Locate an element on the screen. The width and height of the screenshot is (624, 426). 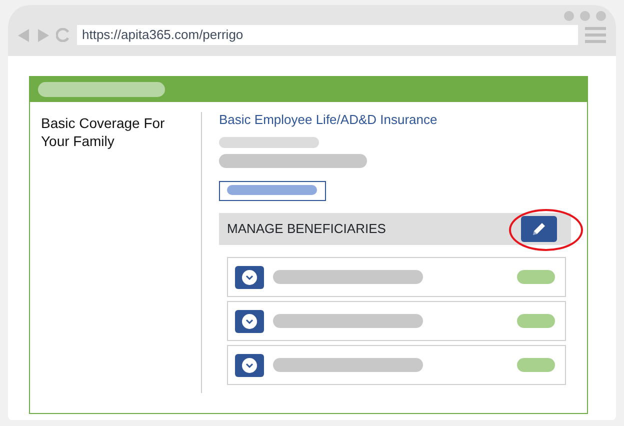
section-label: MANAGE BENEFICIARIES is located at coordinates (306, 229).